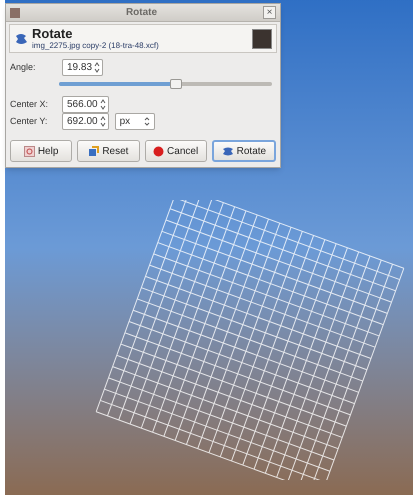 The height and width of the screenshot is (495, 415). What do you see at coordinates (269, 12) in the screenshot?
I see `close-button: ×` at bounding box center [269, 12].